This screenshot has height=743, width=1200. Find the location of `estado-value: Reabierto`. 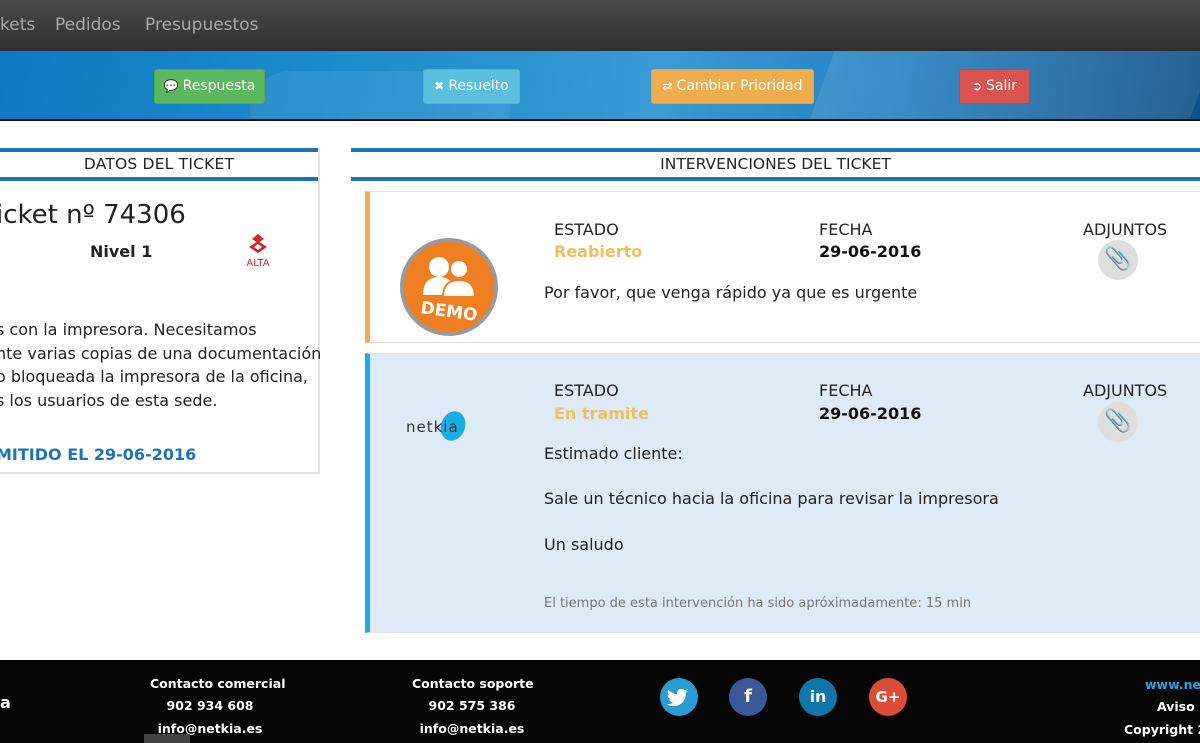

estado-value: Reabierto is located at coordinates (598, 251).